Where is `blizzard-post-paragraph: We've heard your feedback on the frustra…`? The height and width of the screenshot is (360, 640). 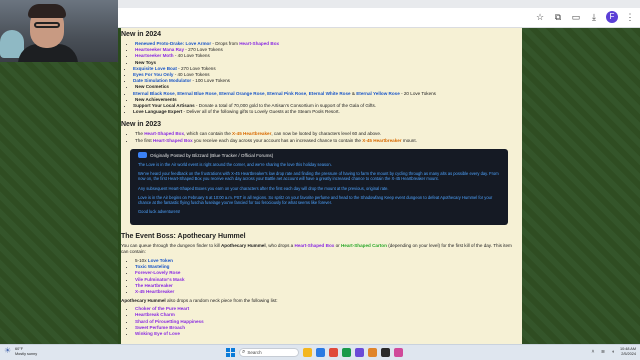
blizzard-post-paragraph: We've heard your feedback on the frustra… is located at coordinates (318, 176).